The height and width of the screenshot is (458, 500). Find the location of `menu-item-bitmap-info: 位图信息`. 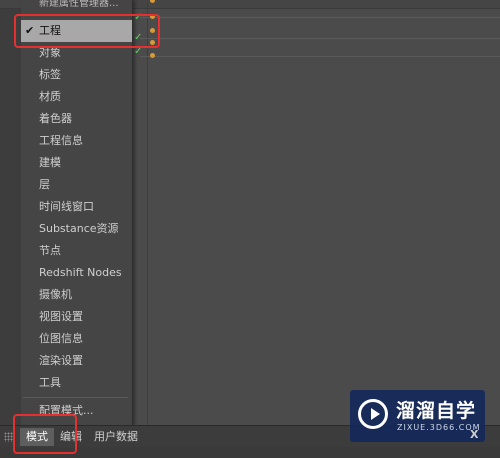

menu-item-bitmap-info: 位图信息 is located at coordinates (76, 339).